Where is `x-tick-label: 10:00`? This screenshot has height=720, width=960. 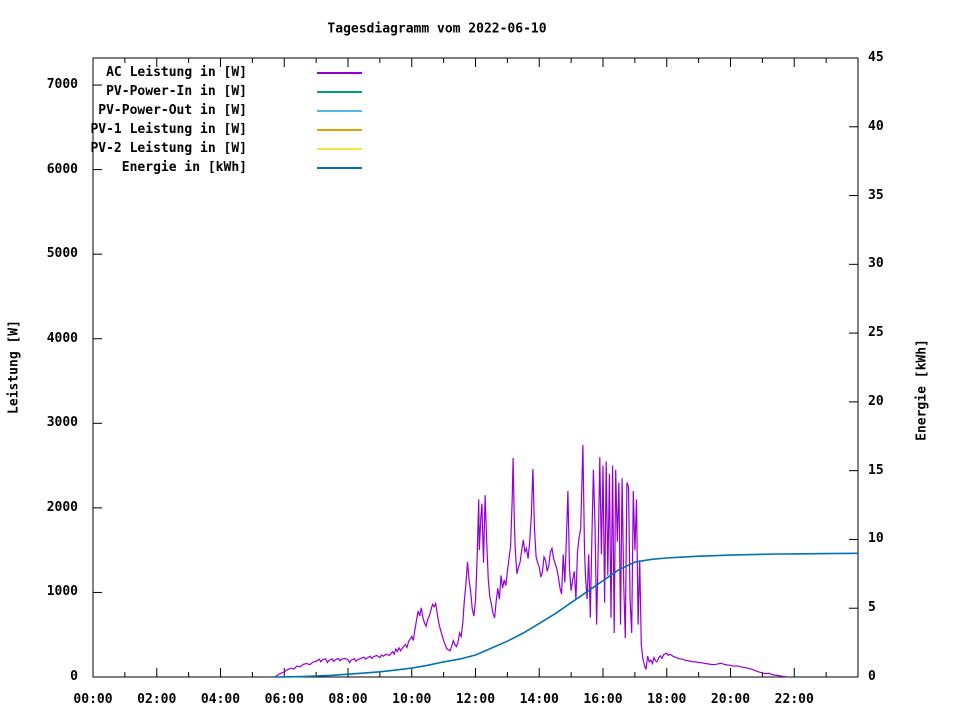
x-tick-label: 10:00 is located at coordinates (412, 699).